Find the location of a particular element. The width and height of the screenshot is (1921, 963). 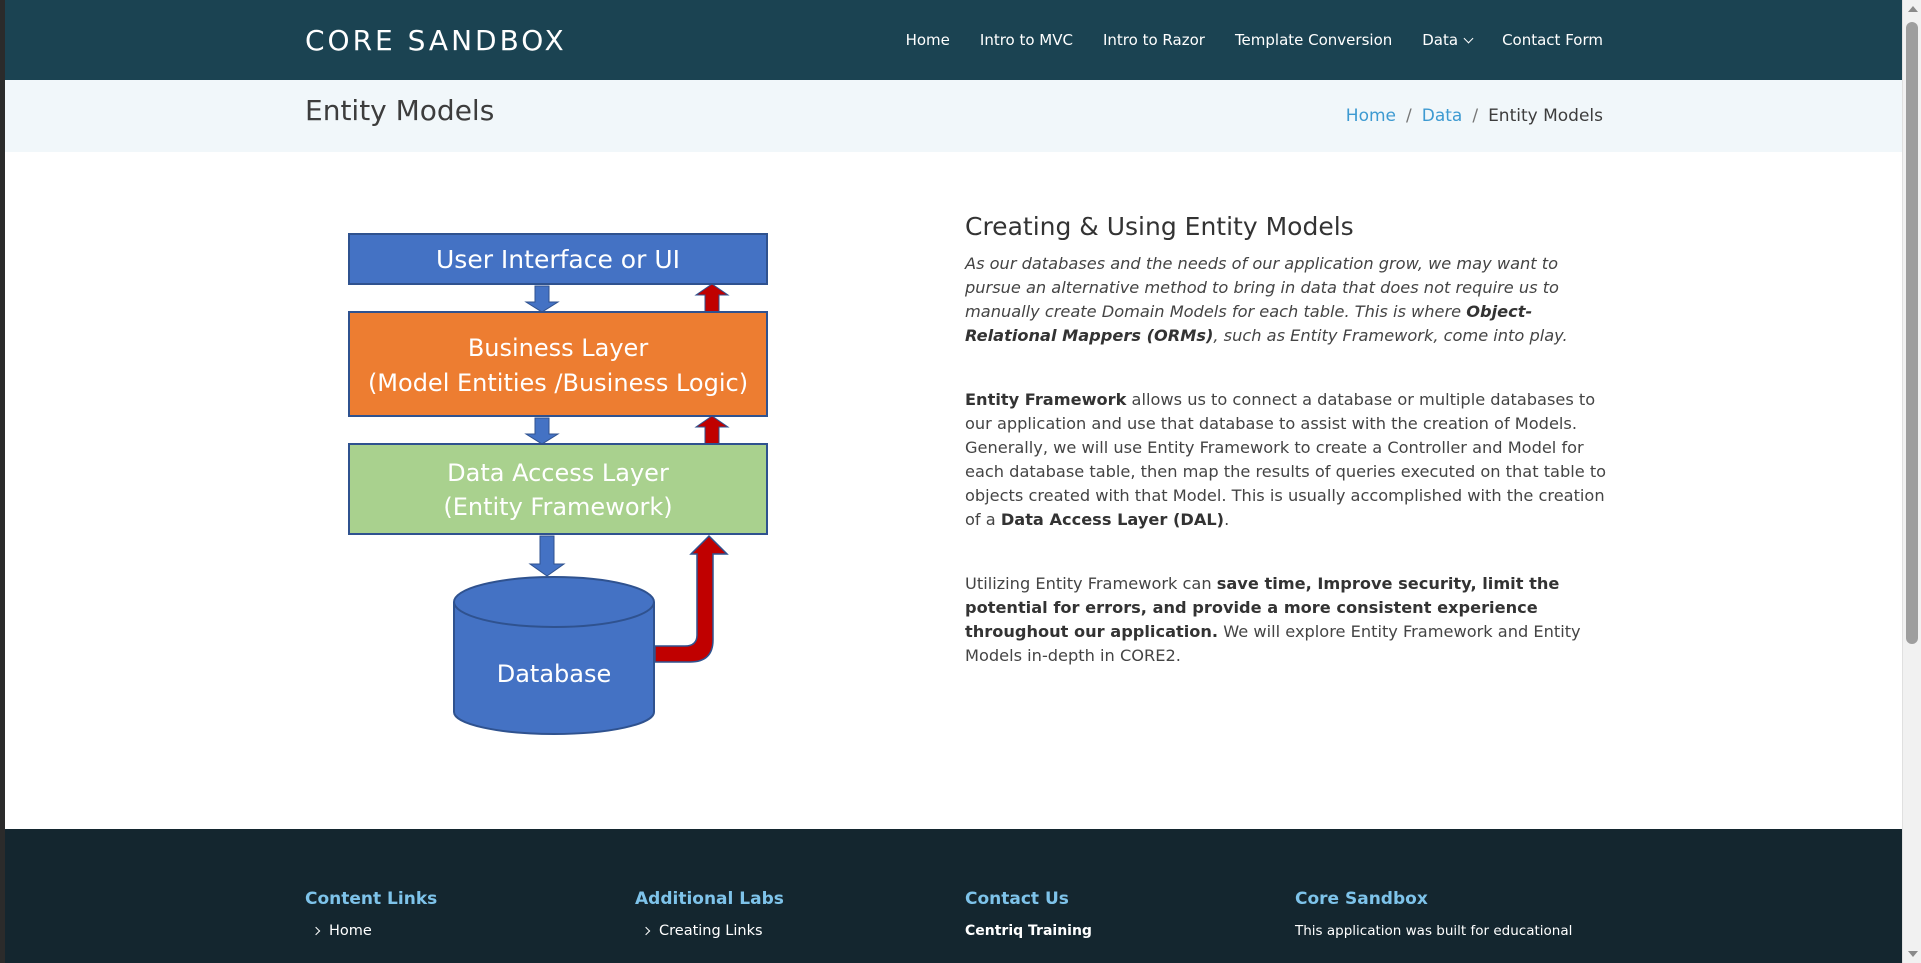

footer-link-home: Home is located at coordinates (371, 931).